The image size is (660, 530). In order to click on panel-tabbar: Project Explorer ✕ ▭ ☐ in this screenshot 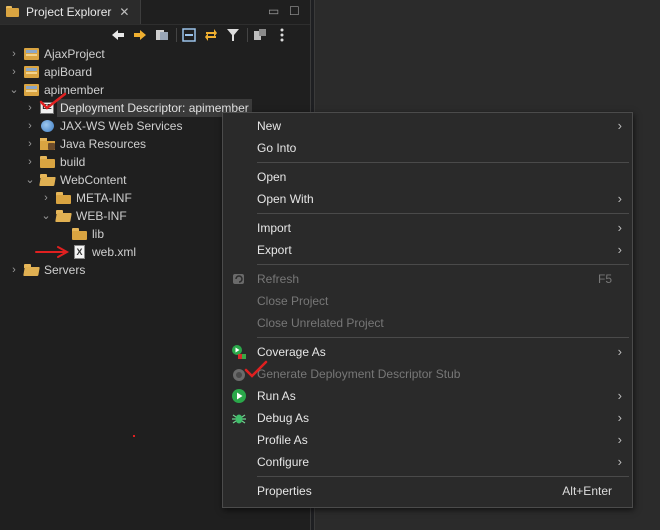, I will do `click(155, 12)`.